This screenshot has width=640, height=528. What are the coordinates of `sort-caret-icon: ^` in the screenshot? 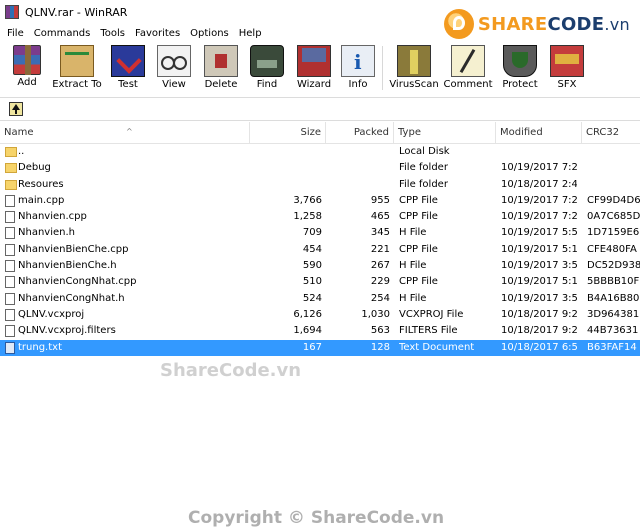 It's located at (129, 131).